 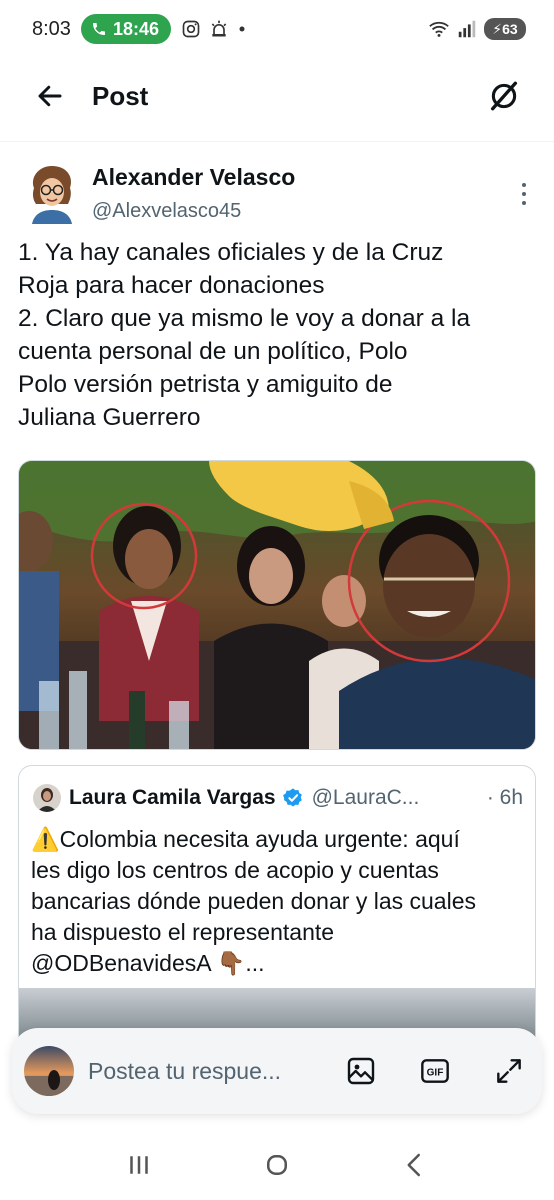 I want to click on gif-icon: GIF, so click(x=435, y=1071).